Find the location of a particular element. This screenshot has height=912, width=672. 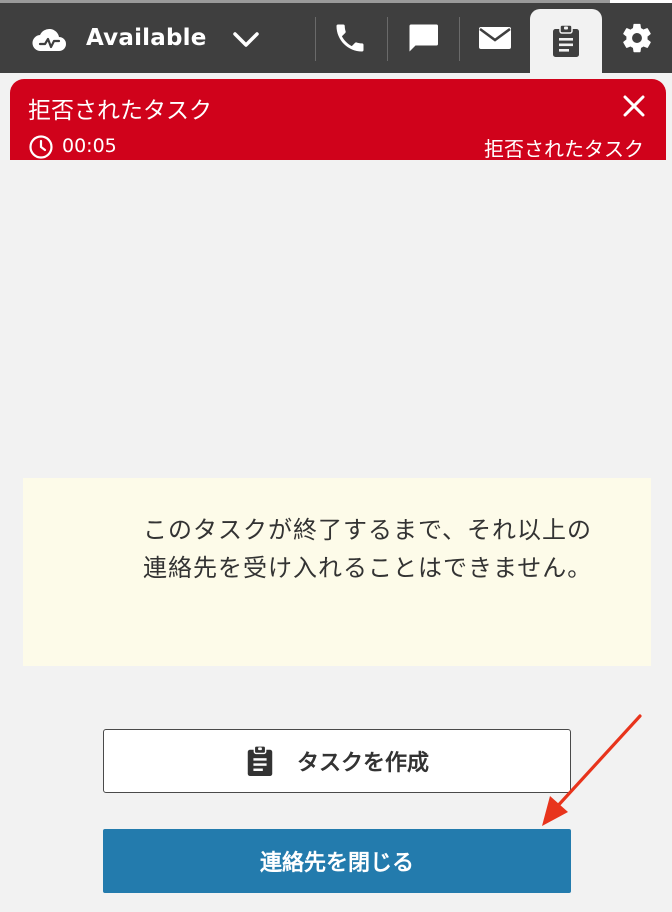

clock-icon is located at coordinates (41, 147).